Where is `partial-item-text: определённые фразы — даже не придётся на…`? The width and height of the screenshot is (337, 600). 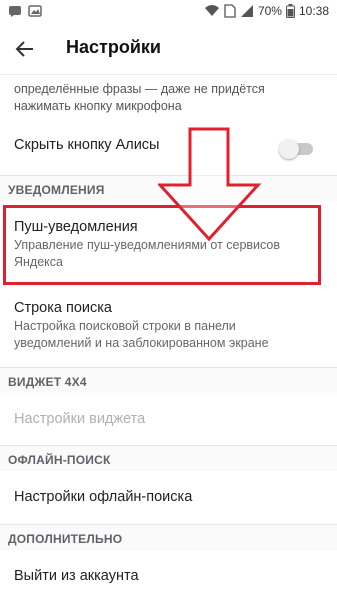
partial-item-text: определённые фразы — даже не придётся на… is located at coordinates (139, 97).